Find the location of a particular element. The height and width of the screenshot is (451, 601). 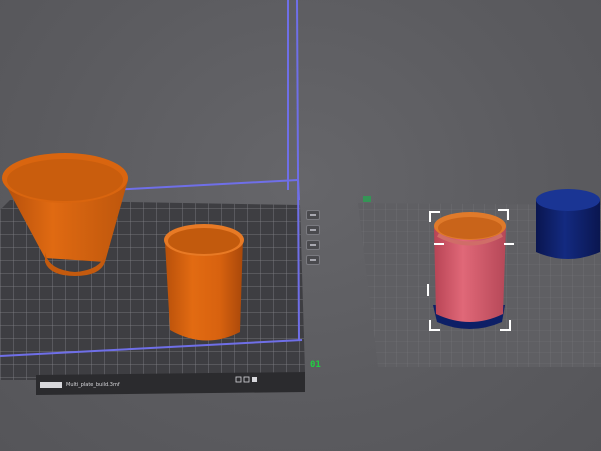

bed-caption-text: Multi_plate_build.3mf is located at coordinates (93, 385).